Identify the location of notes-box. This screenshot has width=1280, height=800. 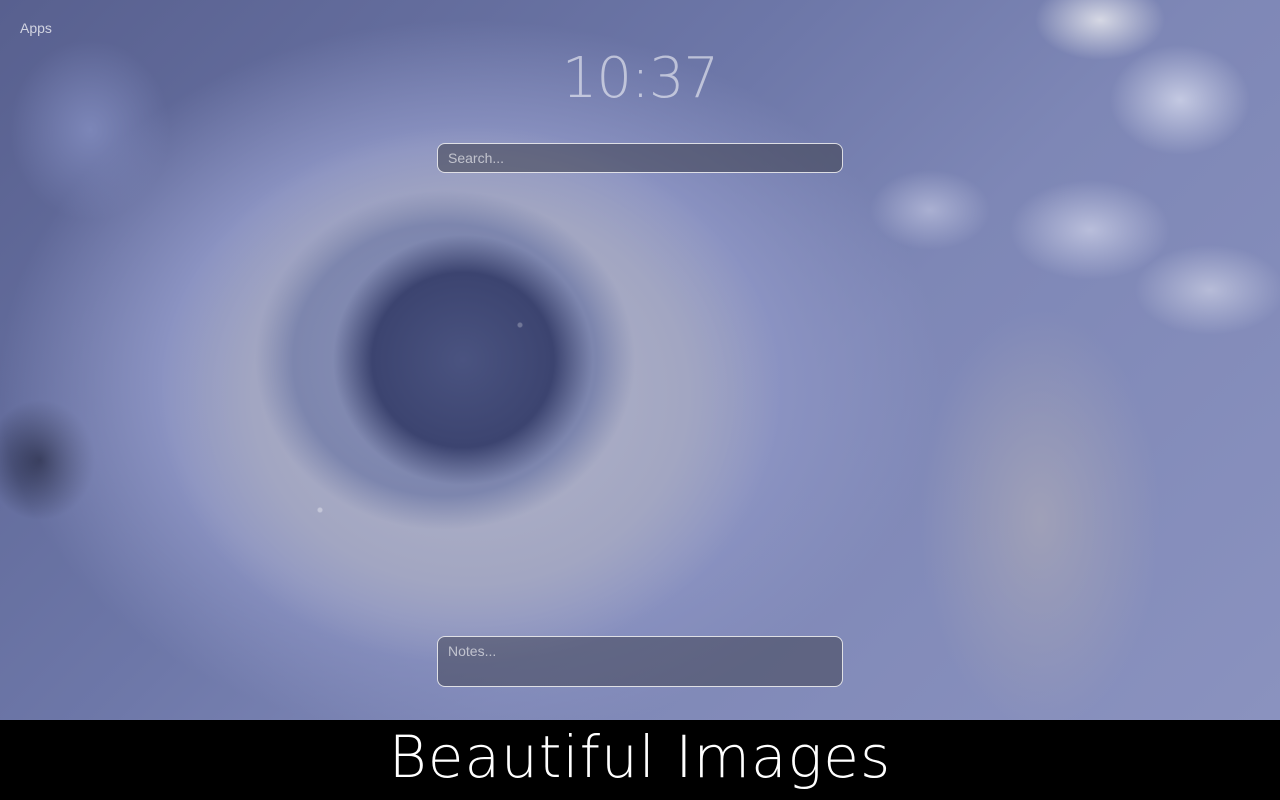
(640, 661).